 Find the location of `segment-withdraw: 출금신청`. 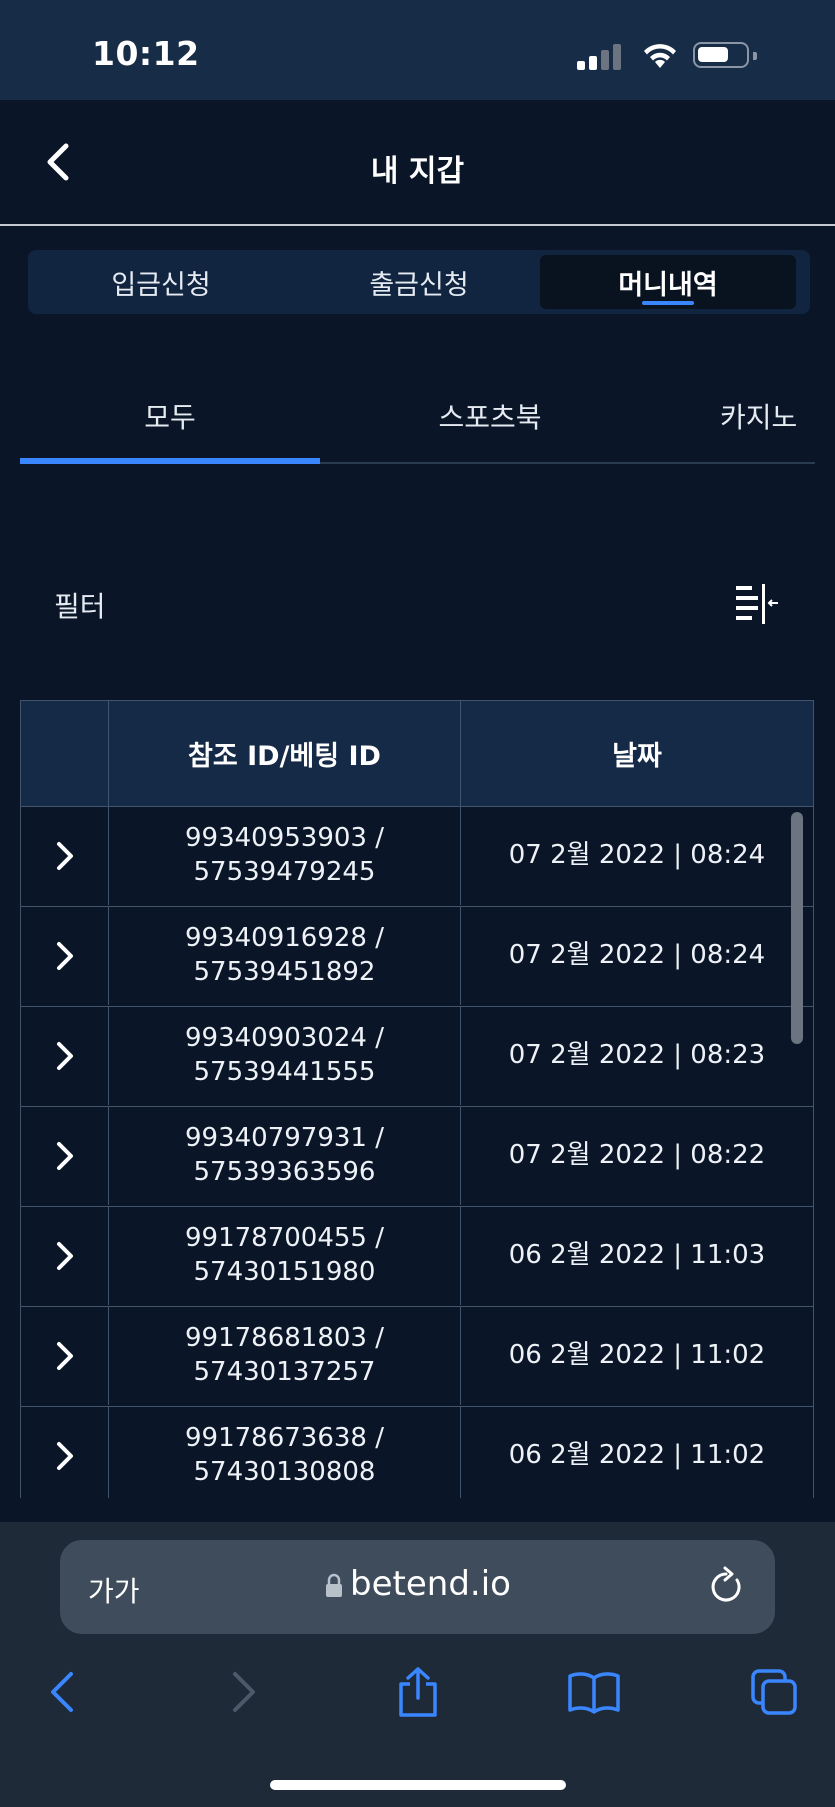

segment-withdraw: 출금신청 is located at coordinates (419, 282).